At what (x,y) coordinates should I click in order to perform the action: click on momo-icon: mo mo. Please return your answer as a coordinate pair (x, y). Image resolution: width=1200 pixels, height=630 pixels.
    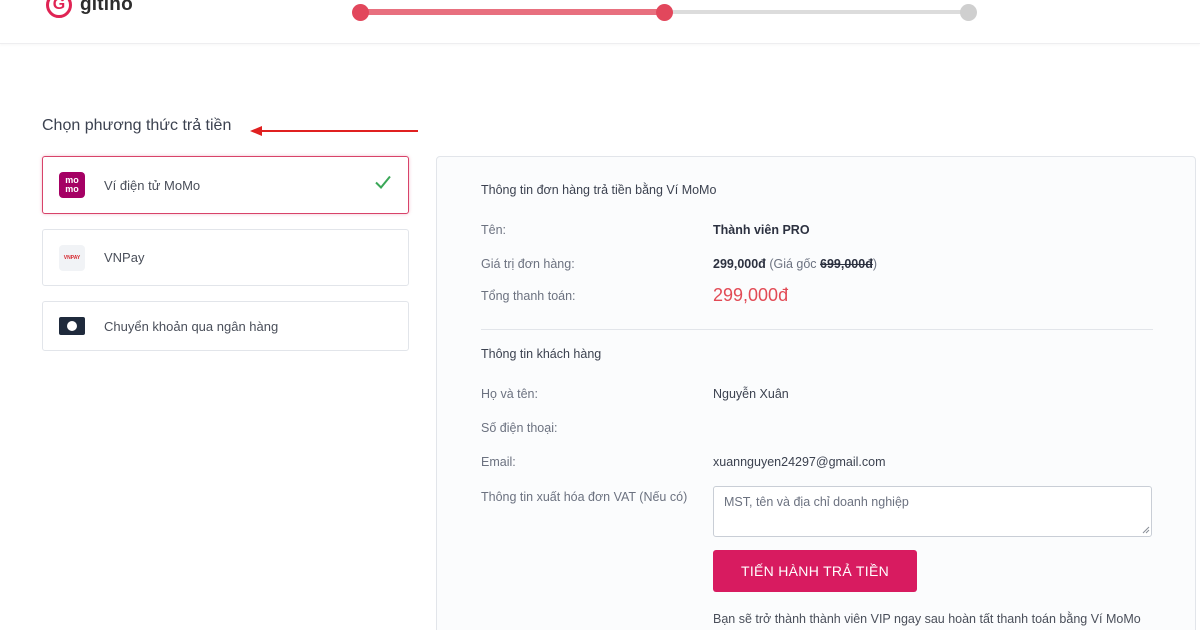
    Looking at the image, I should click on (72, 185).